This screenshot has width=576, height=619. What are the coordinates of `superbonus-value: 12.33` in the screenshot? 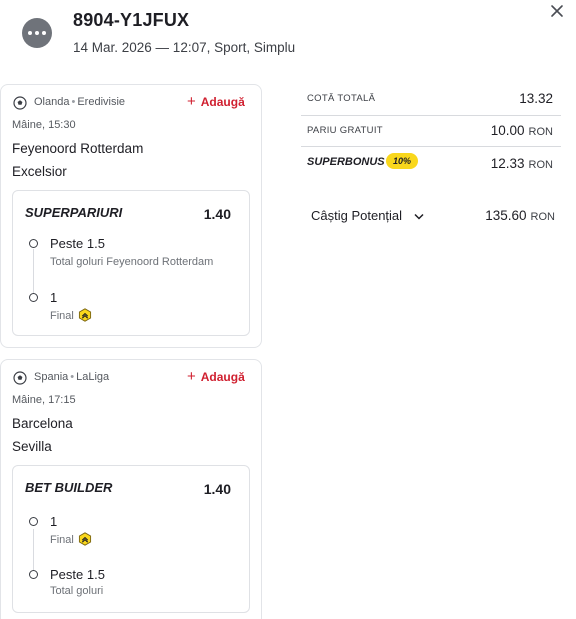 It's located at (507, 163).